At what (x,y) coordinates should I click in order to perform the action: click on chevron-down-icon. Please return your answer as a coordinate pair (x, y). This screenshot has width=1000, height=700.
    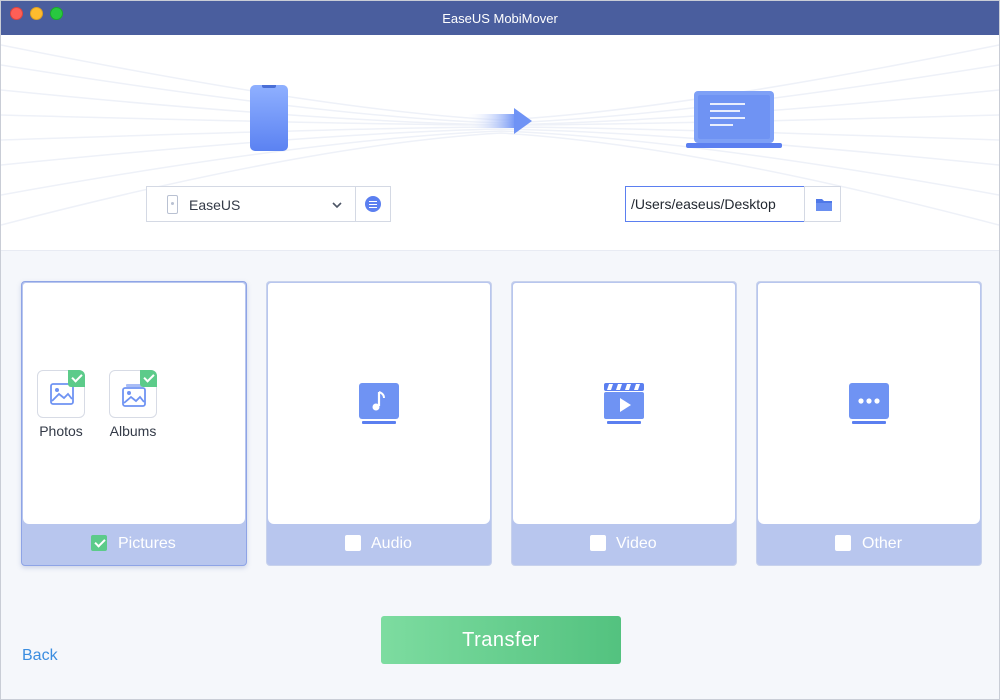
    Looking at the image, I should click on (337, 205).